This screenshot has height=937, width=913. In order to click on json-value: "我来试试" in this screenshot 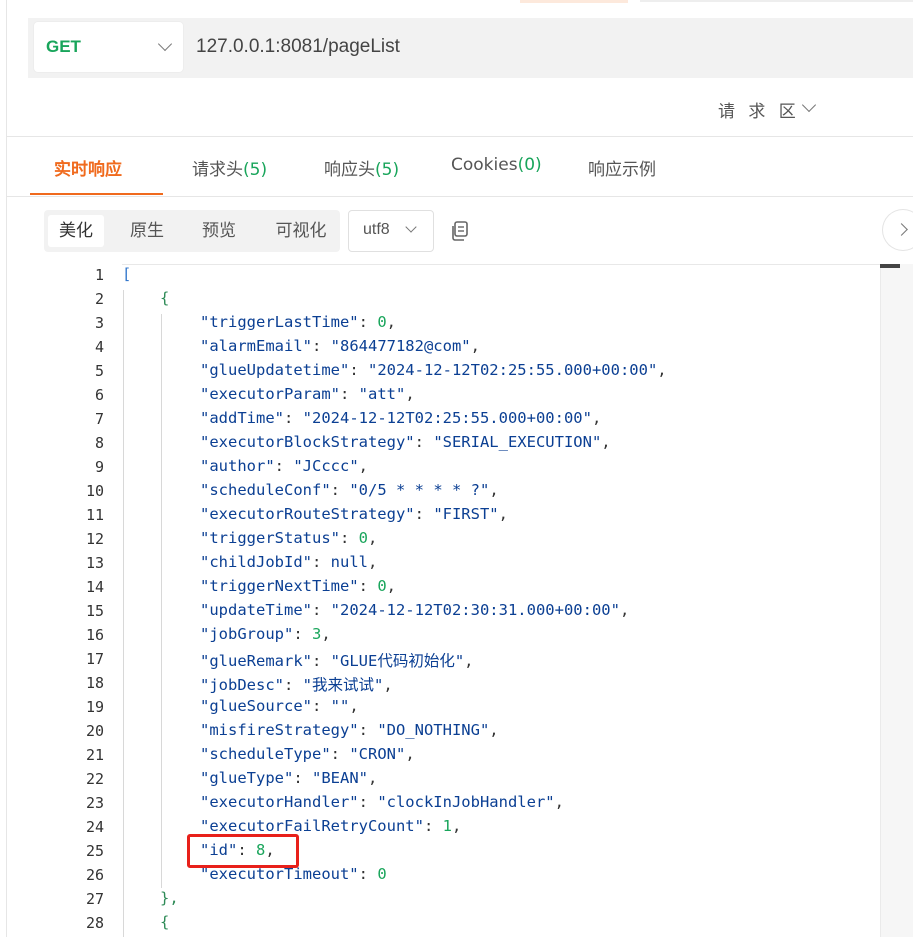, I will do `click(343, 685)`.